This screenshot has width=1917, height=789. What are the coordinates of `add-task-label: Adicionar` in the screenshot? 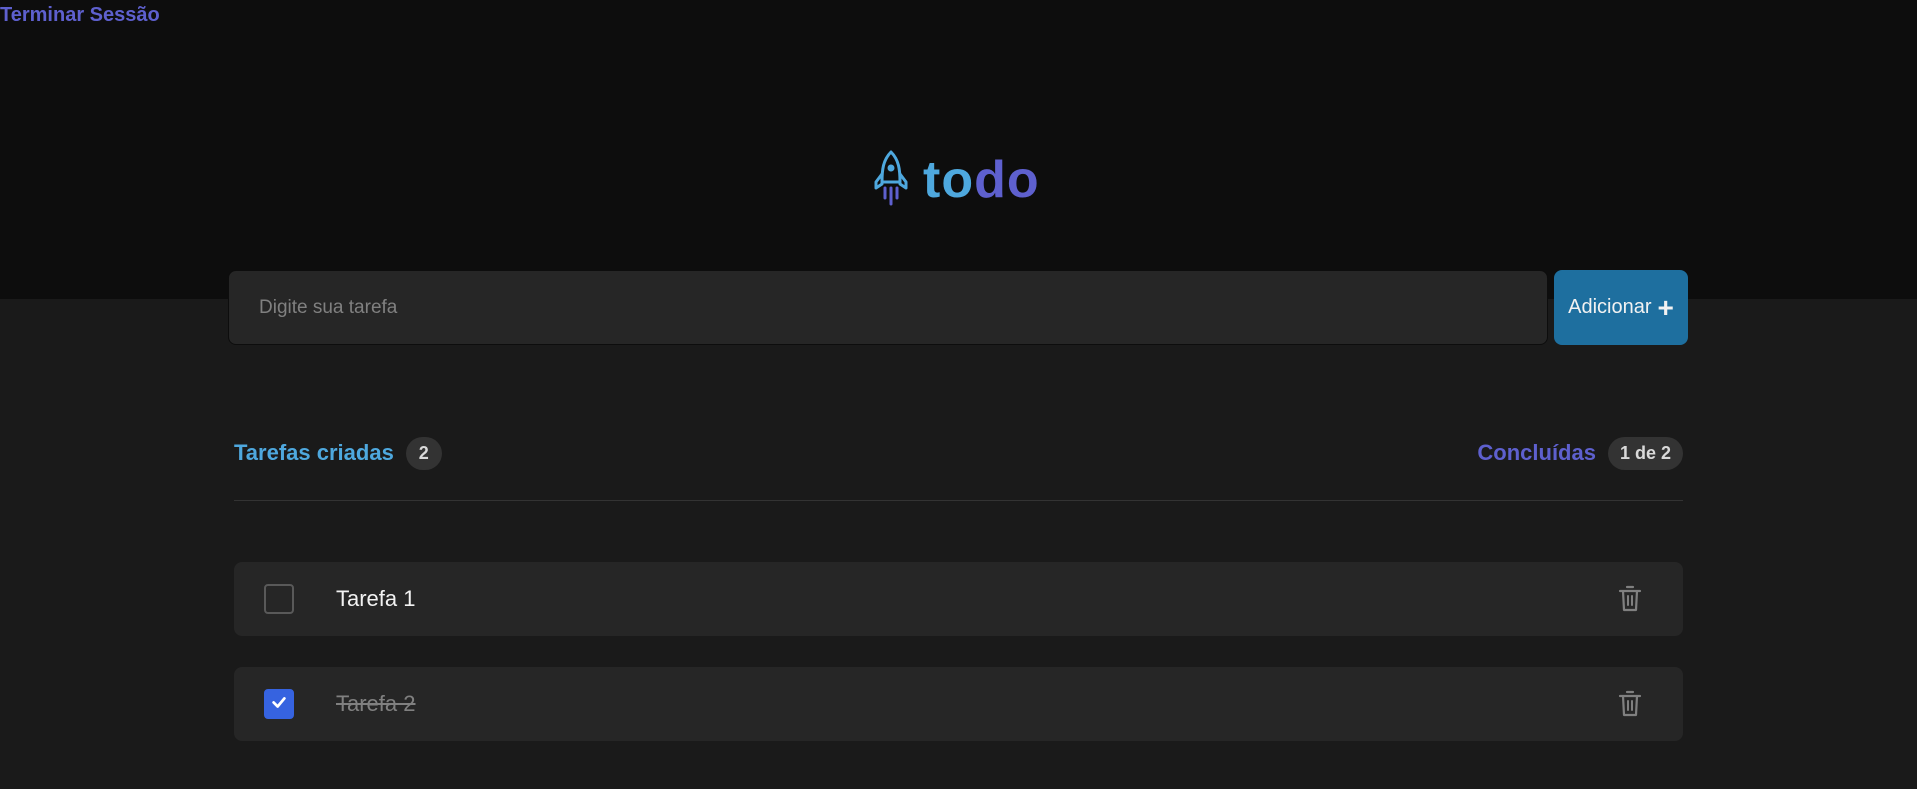 It's located at (1610, 307).